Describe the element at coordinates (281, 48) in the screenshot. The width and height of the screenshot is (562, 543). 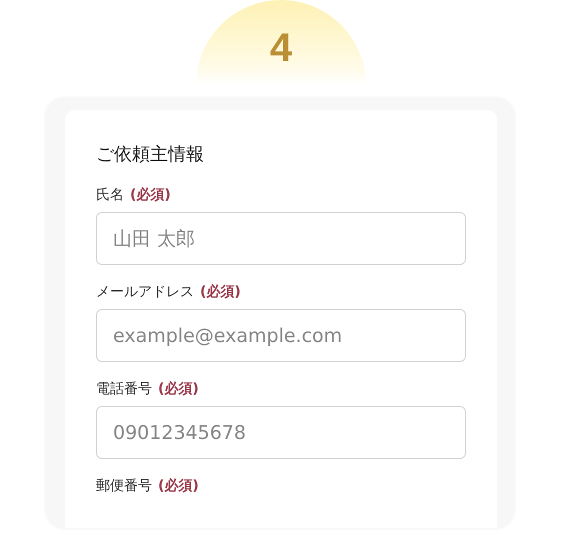
I see `step-number: 4` at that location.